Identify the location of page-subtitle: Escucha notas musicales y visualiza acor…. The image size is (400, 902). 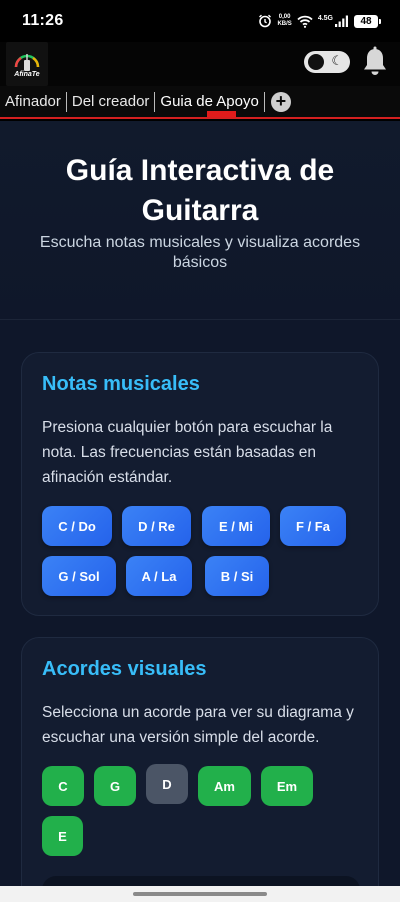
(200, 252).